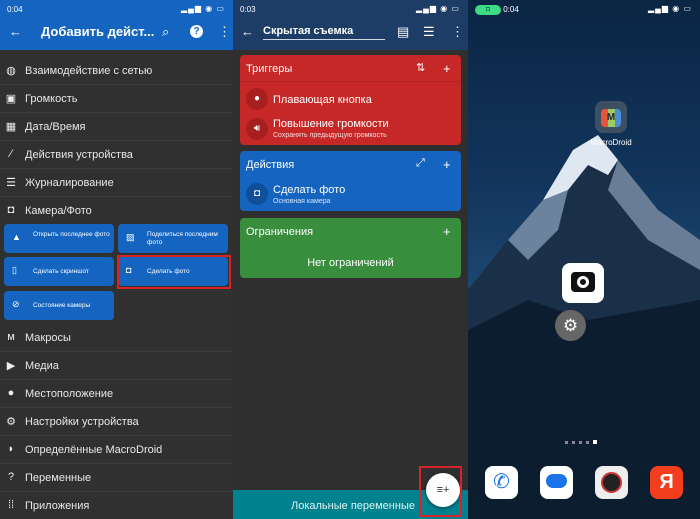  I want to click on category-item: ▣ Громкость, so click(116, 99).